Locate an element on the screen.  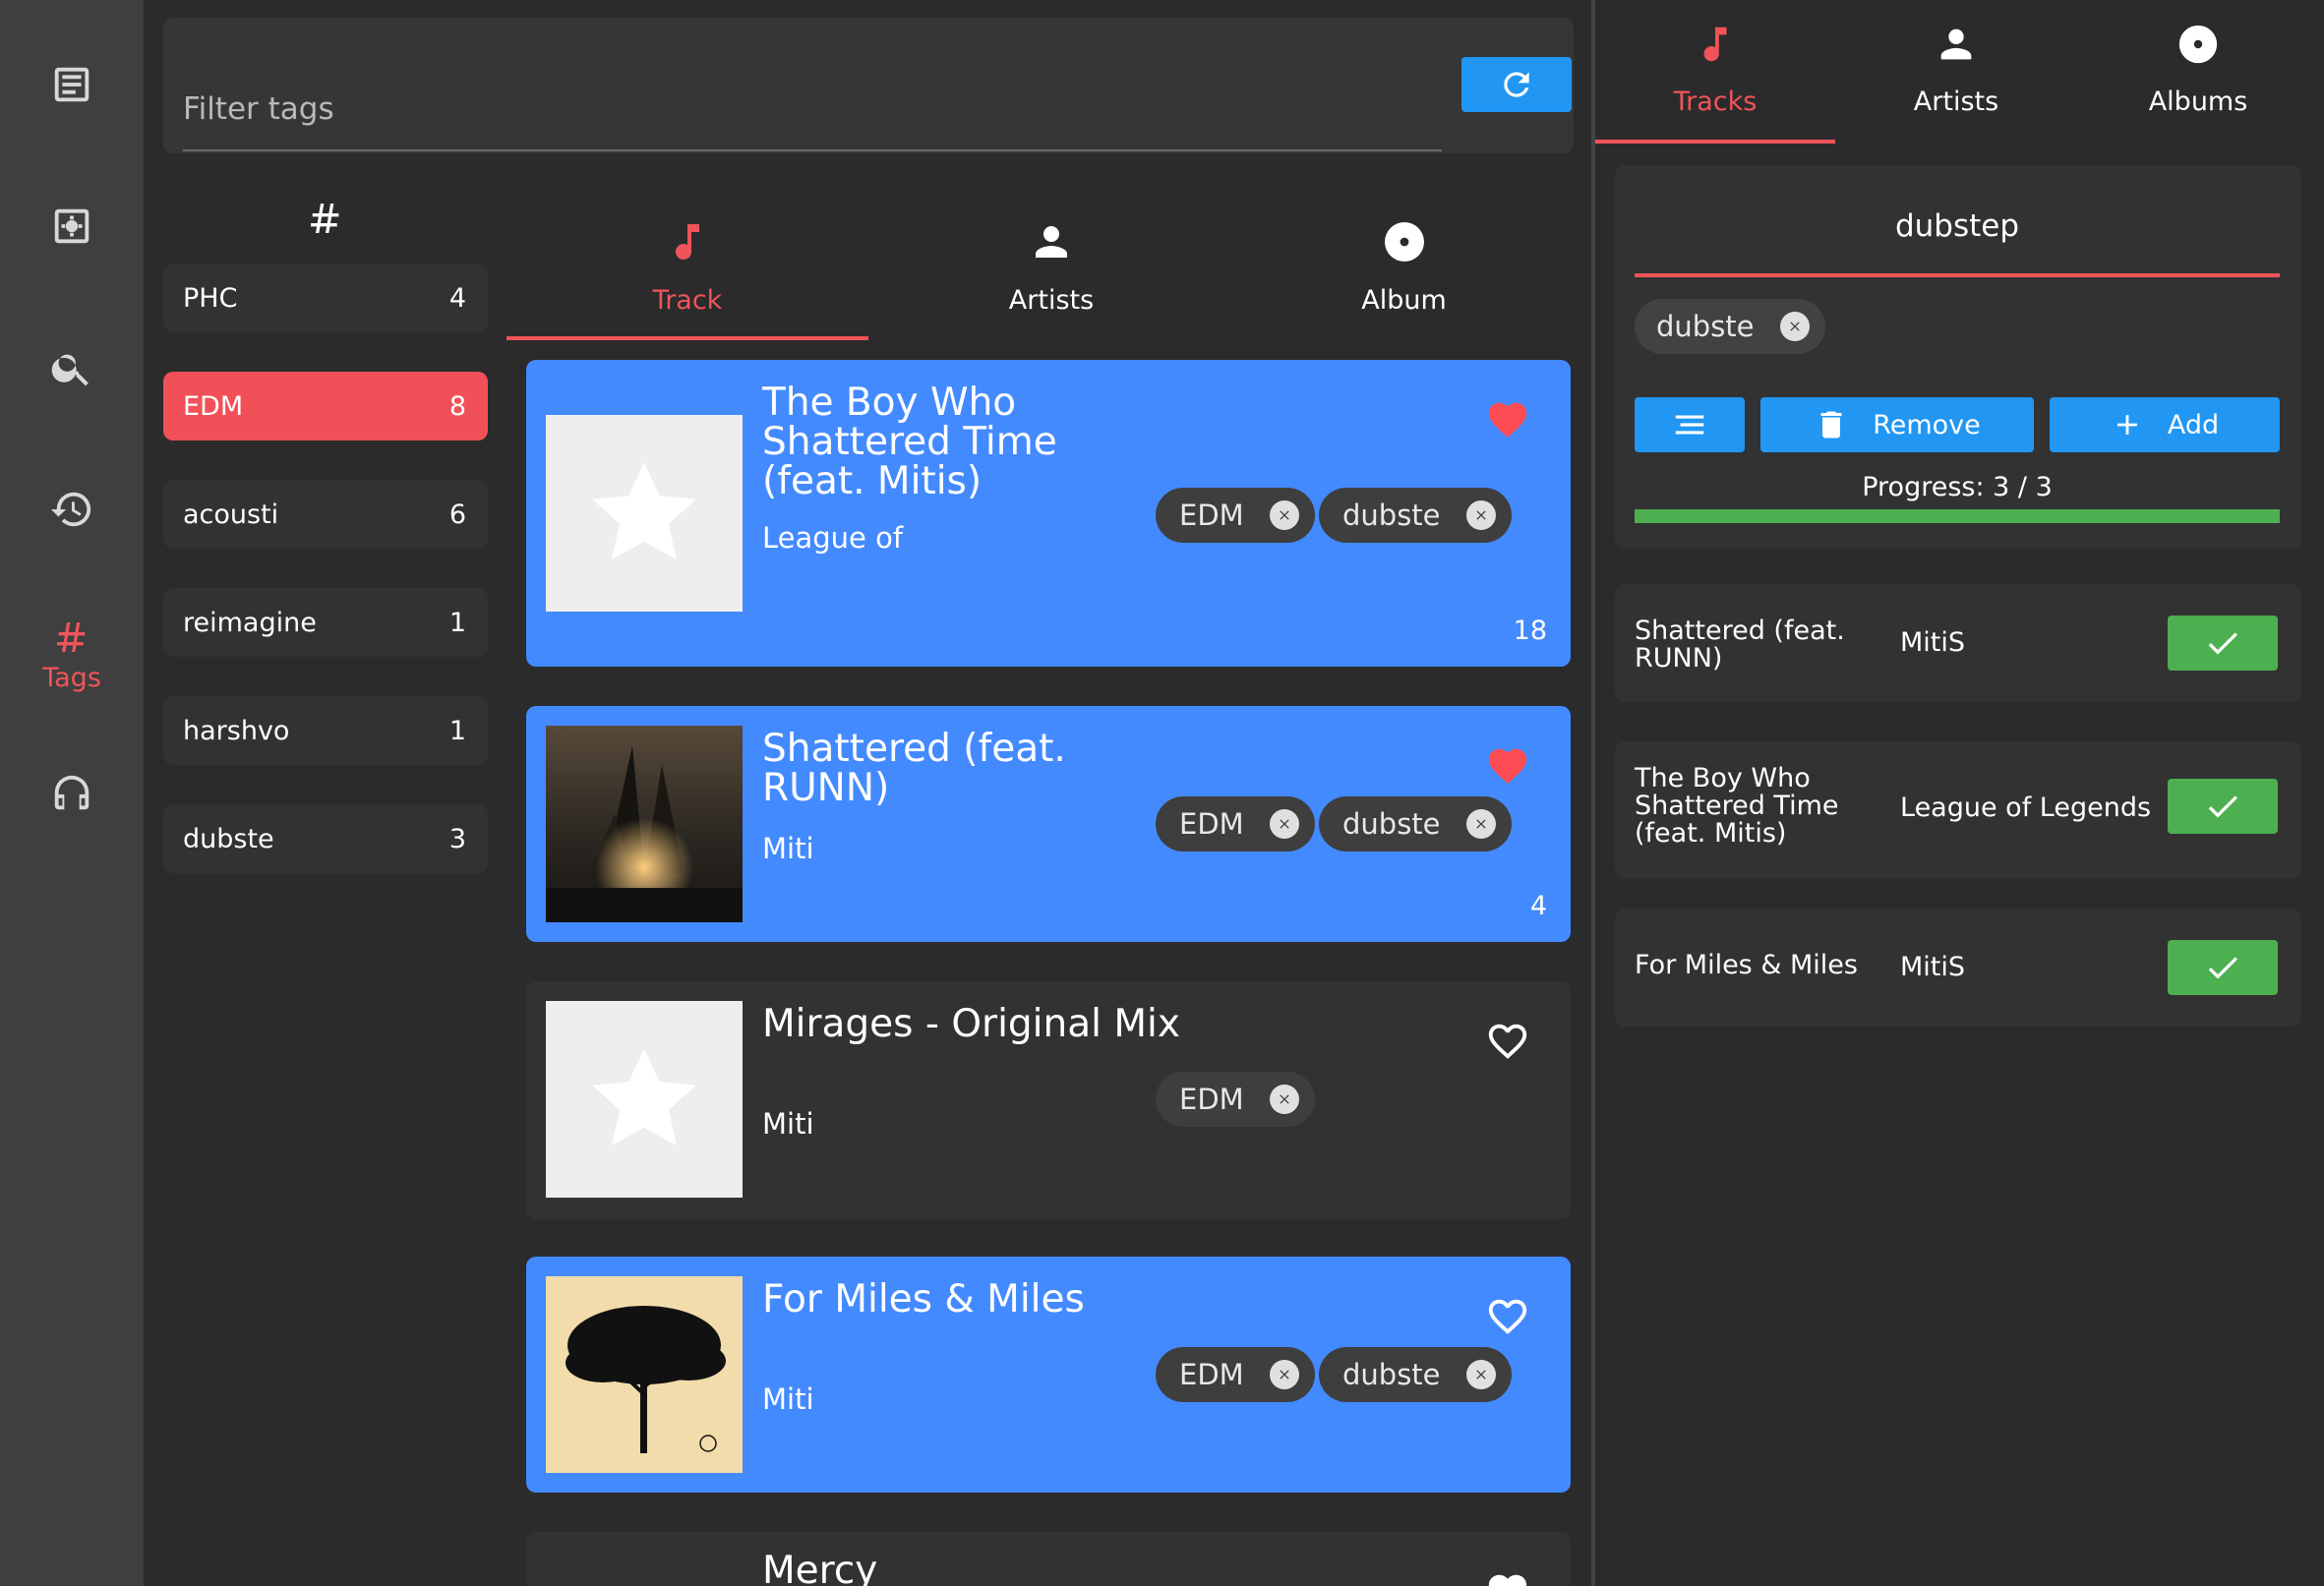
nav-documents is located at coordinates (72, 85).